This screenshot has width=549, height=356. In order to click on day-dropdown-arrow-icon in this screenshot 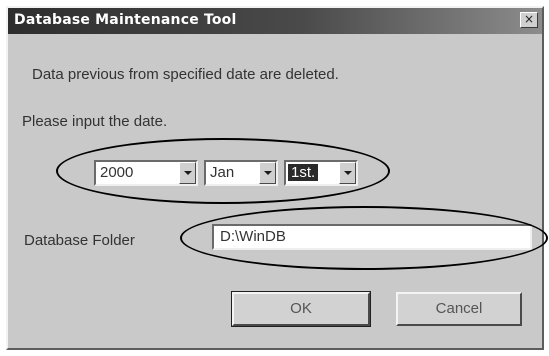, I will do `click(347, 173)`.